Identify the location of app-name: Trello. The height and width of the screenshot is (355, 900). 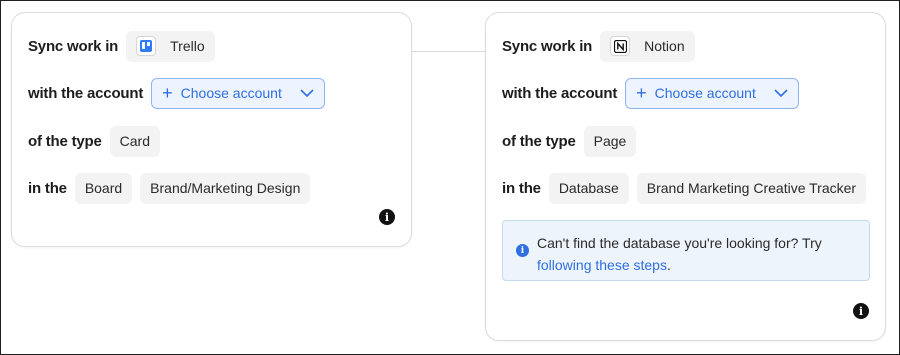
(187, 46).